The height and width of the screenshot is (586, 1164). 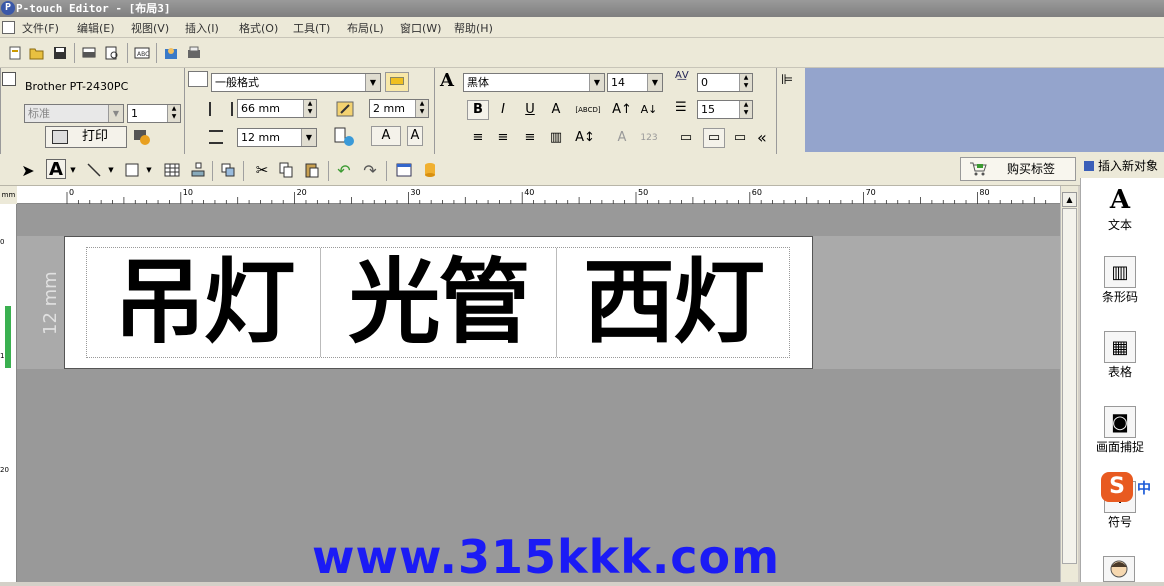 What do you see at coordinates (296, 82) in the screenshot?
I see `paper-format-select: 一般格式 ▼` at bounding box center [296, 82].